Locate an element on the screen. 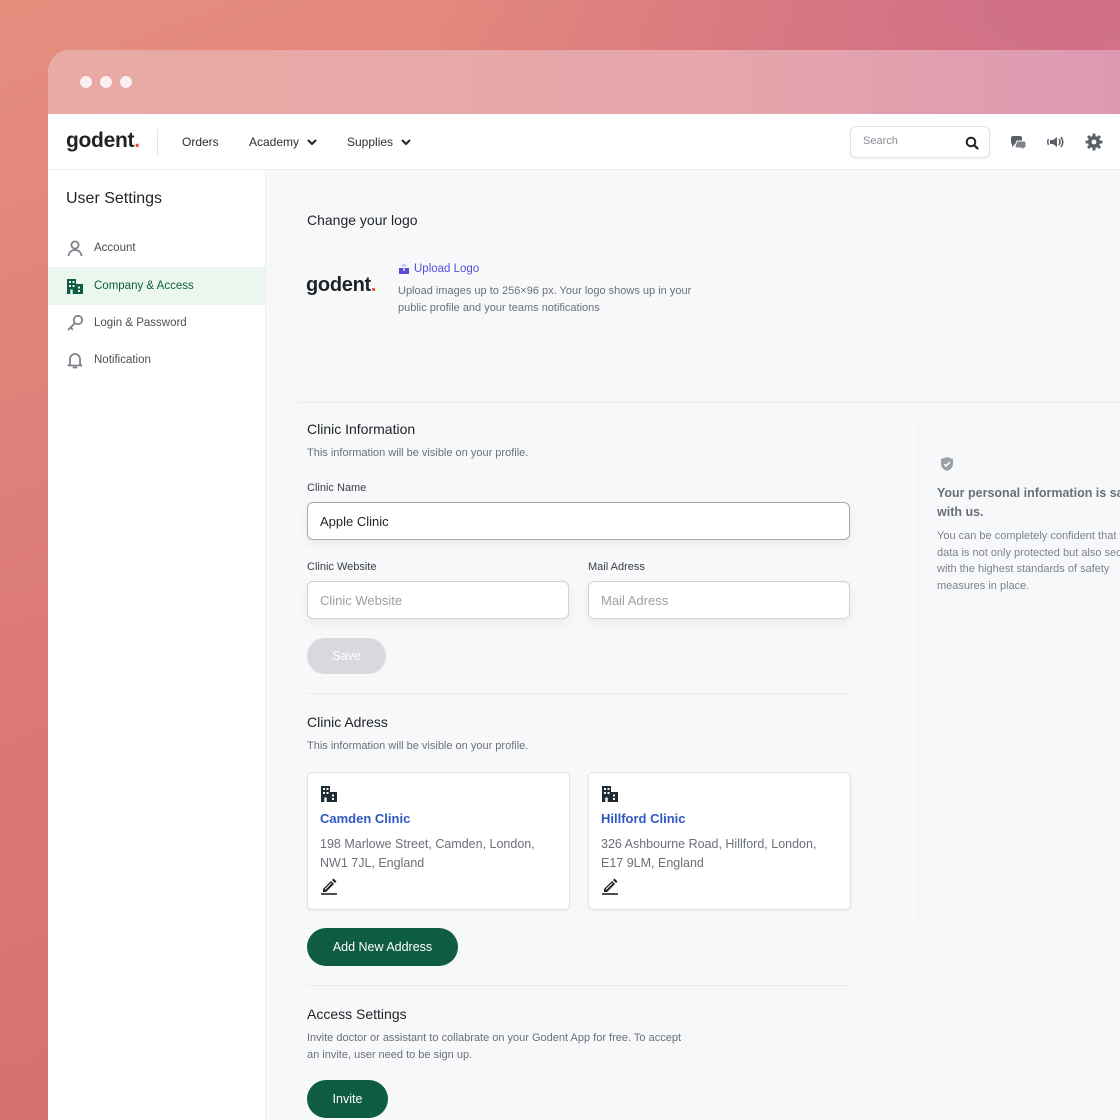  user-icon is located at coordinates (75, 248).